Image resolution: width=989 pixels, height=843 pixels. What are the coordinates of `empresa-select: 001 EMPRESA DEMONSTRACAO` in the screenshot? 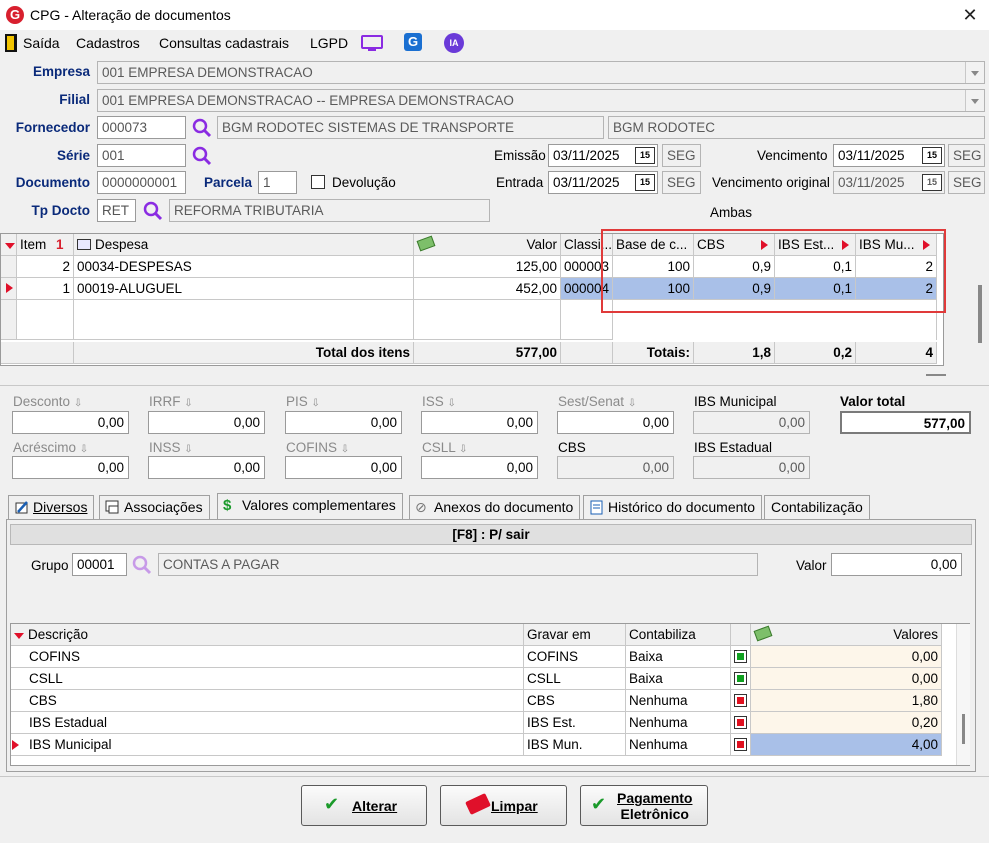 It's located at (541, 72).